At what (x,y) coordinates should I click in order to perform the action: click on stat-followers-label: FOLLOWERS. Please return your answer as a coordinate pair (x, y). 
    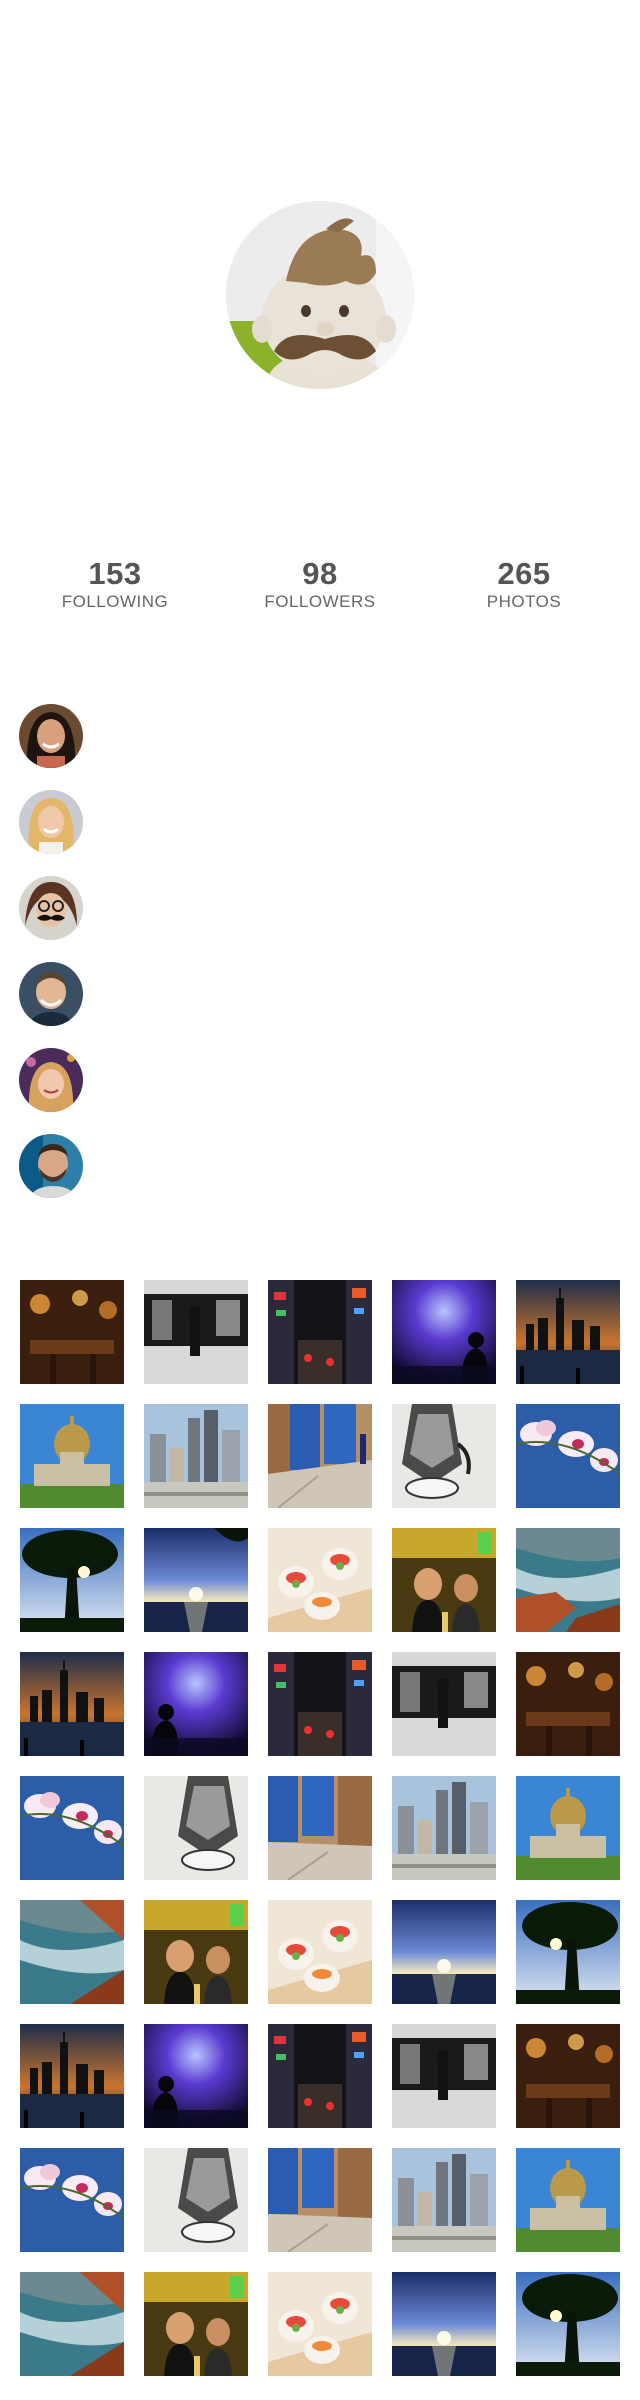
    Looking at the image, I should click on (320, 601).